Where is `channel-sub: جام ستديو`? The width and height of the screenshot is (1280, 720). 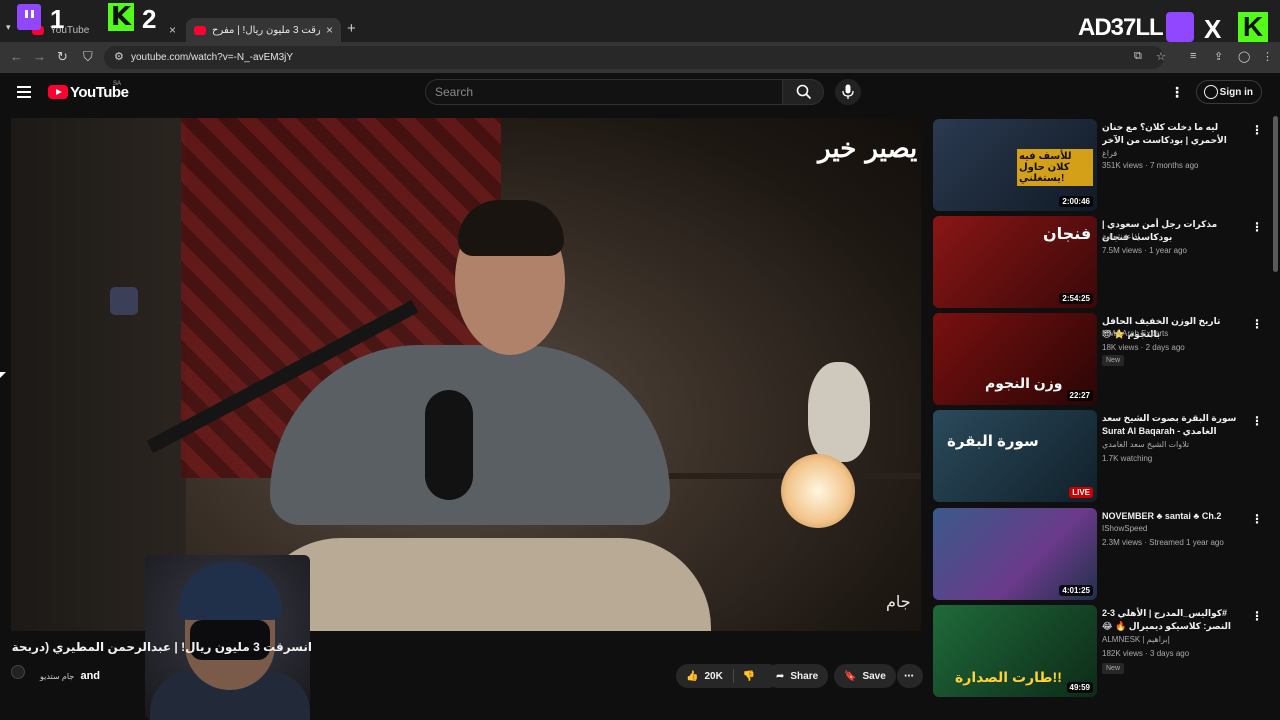 channel-sub: جام ستديو is located at coordinates (57, 676).